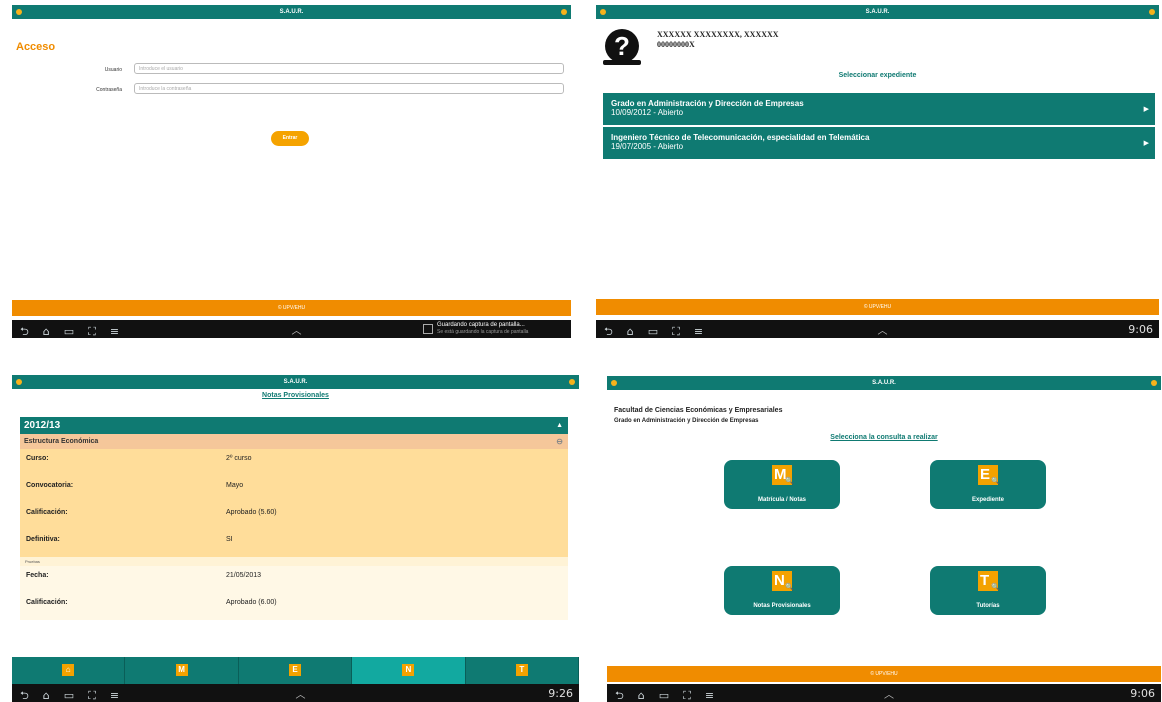 This screenshot has height=702, width=1162. I want to click on detail-row: Calificación: Aprobado (6.00), so click(294, 606).